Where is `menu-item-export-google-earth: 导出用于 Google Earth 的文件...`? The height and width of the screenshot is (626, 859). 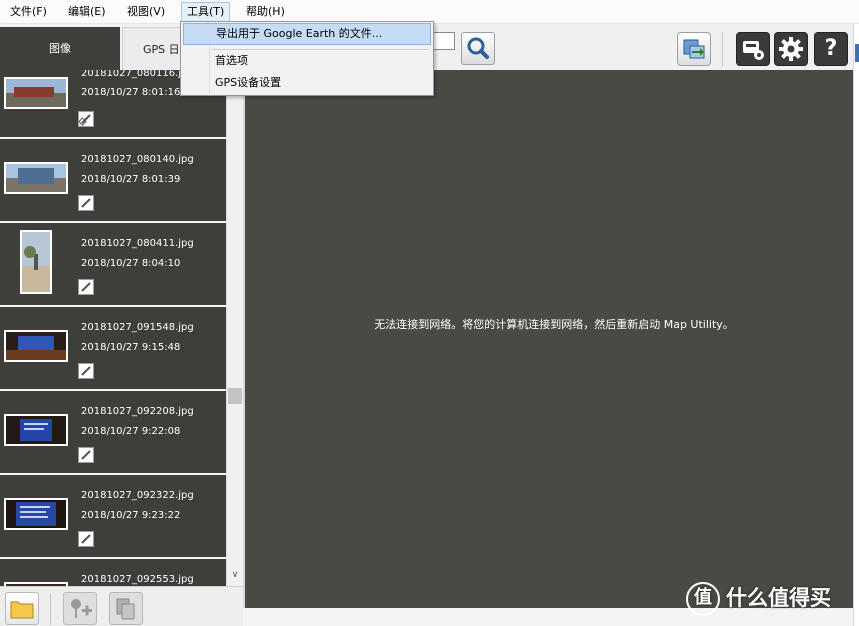 menu-item-export-google-earth: 导出用于 Google Earth 的文件... is located at coordinates (307, 34).